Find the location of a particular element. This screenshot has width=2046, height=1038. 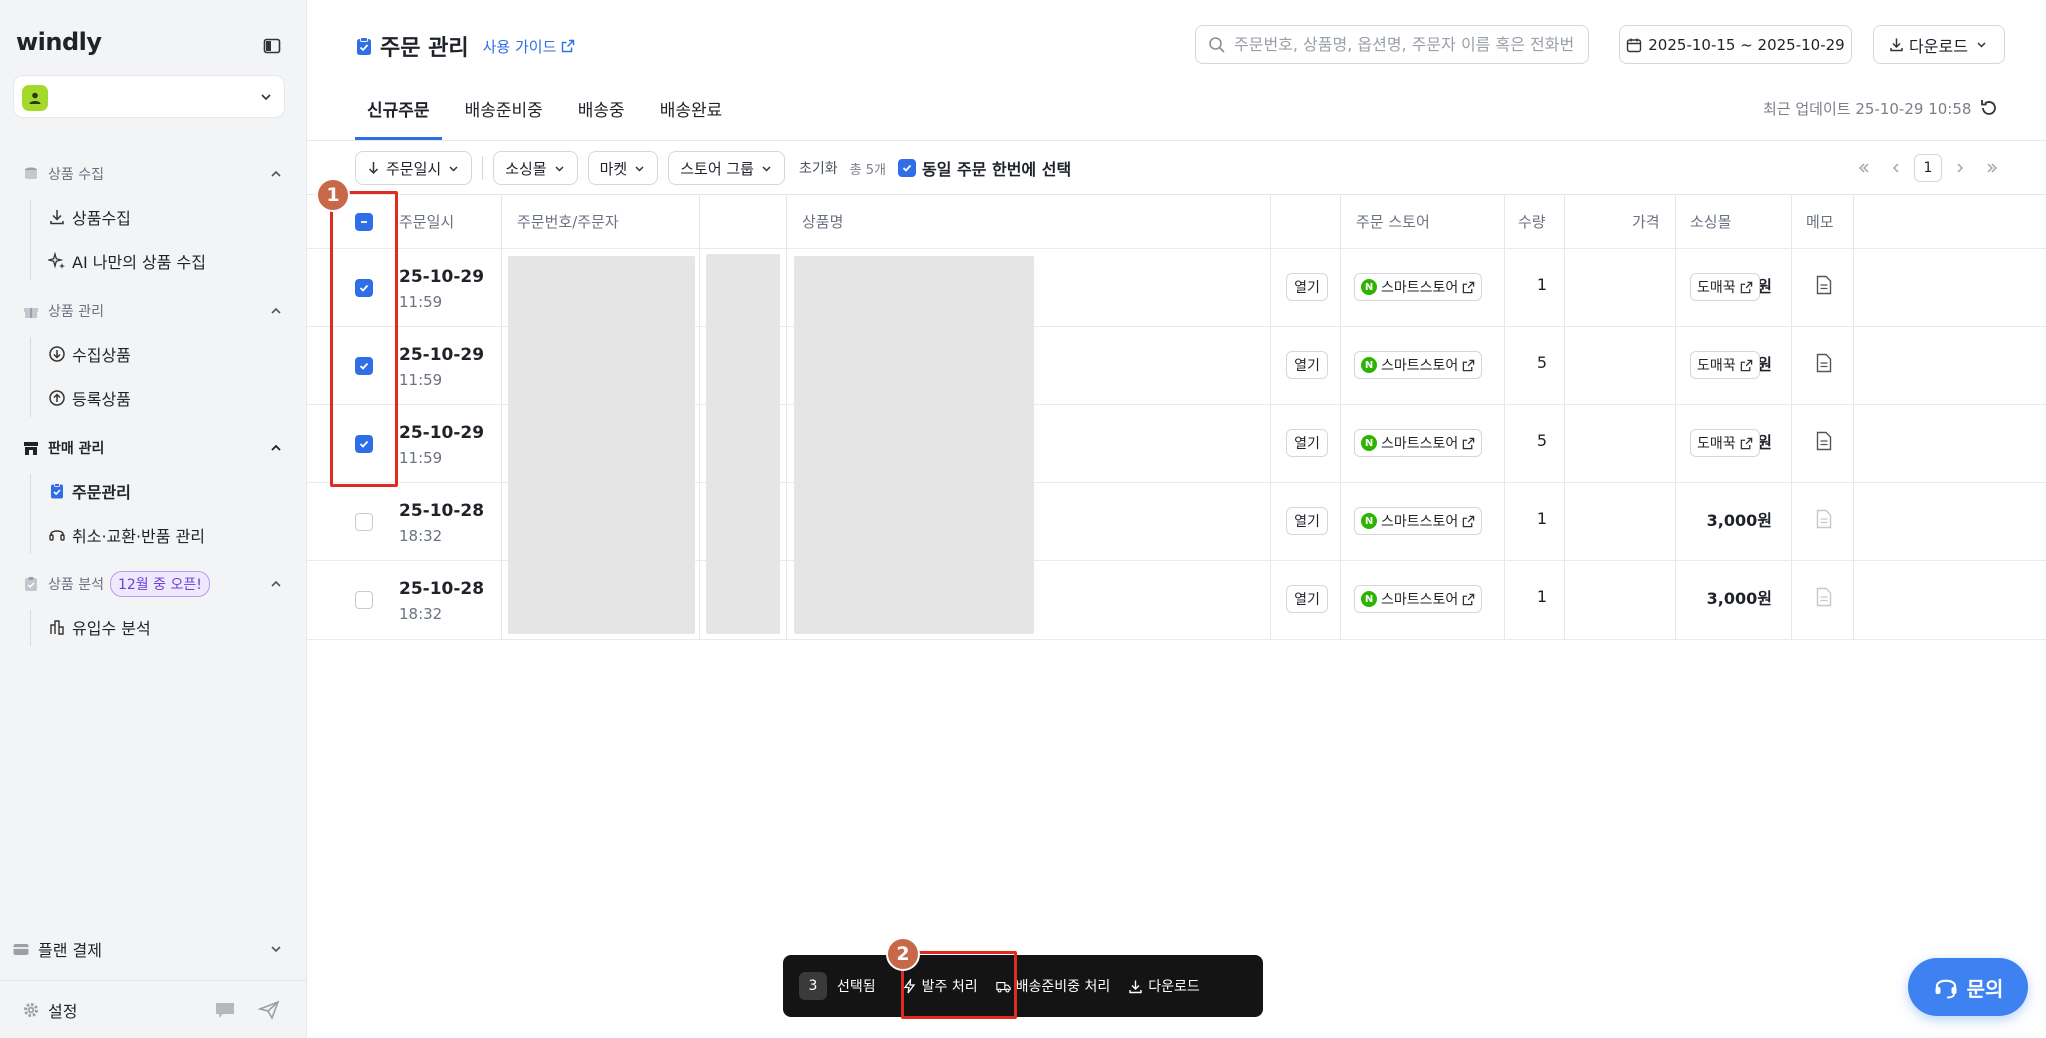

prev-page-icon is located at coordinates (1896, 168).